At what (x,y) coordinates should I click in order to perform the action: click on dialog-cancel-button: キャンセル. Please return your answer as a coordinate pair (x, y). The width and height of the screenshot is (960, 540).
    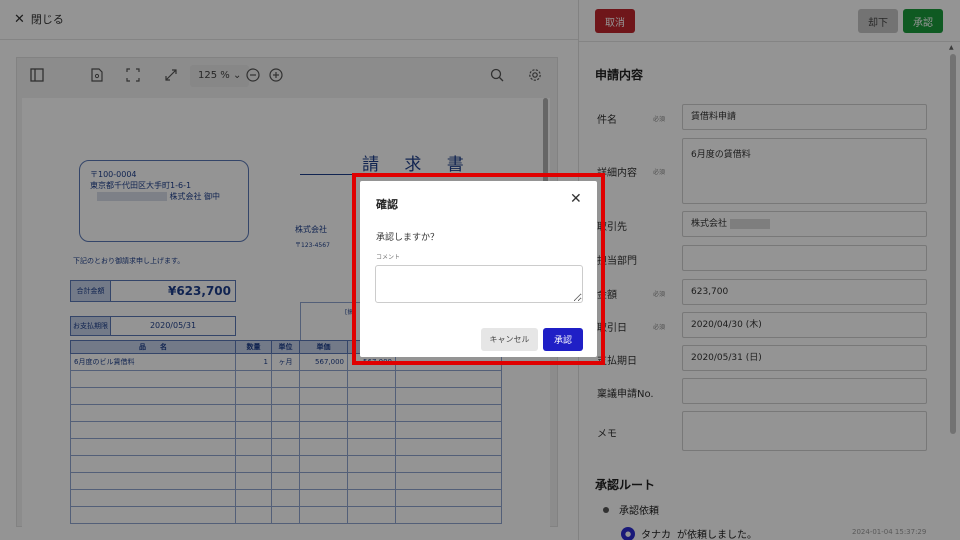
    Looking at the image, I should click on (509, 339).